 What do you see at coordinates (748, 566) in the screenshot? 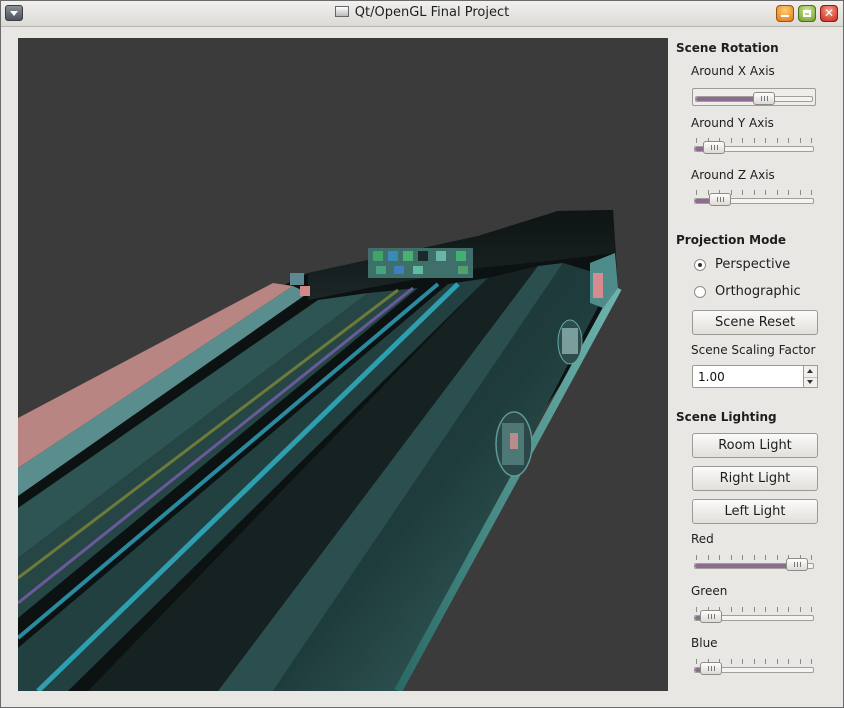
I see `slider-fill` at bounding box center [748, 566].